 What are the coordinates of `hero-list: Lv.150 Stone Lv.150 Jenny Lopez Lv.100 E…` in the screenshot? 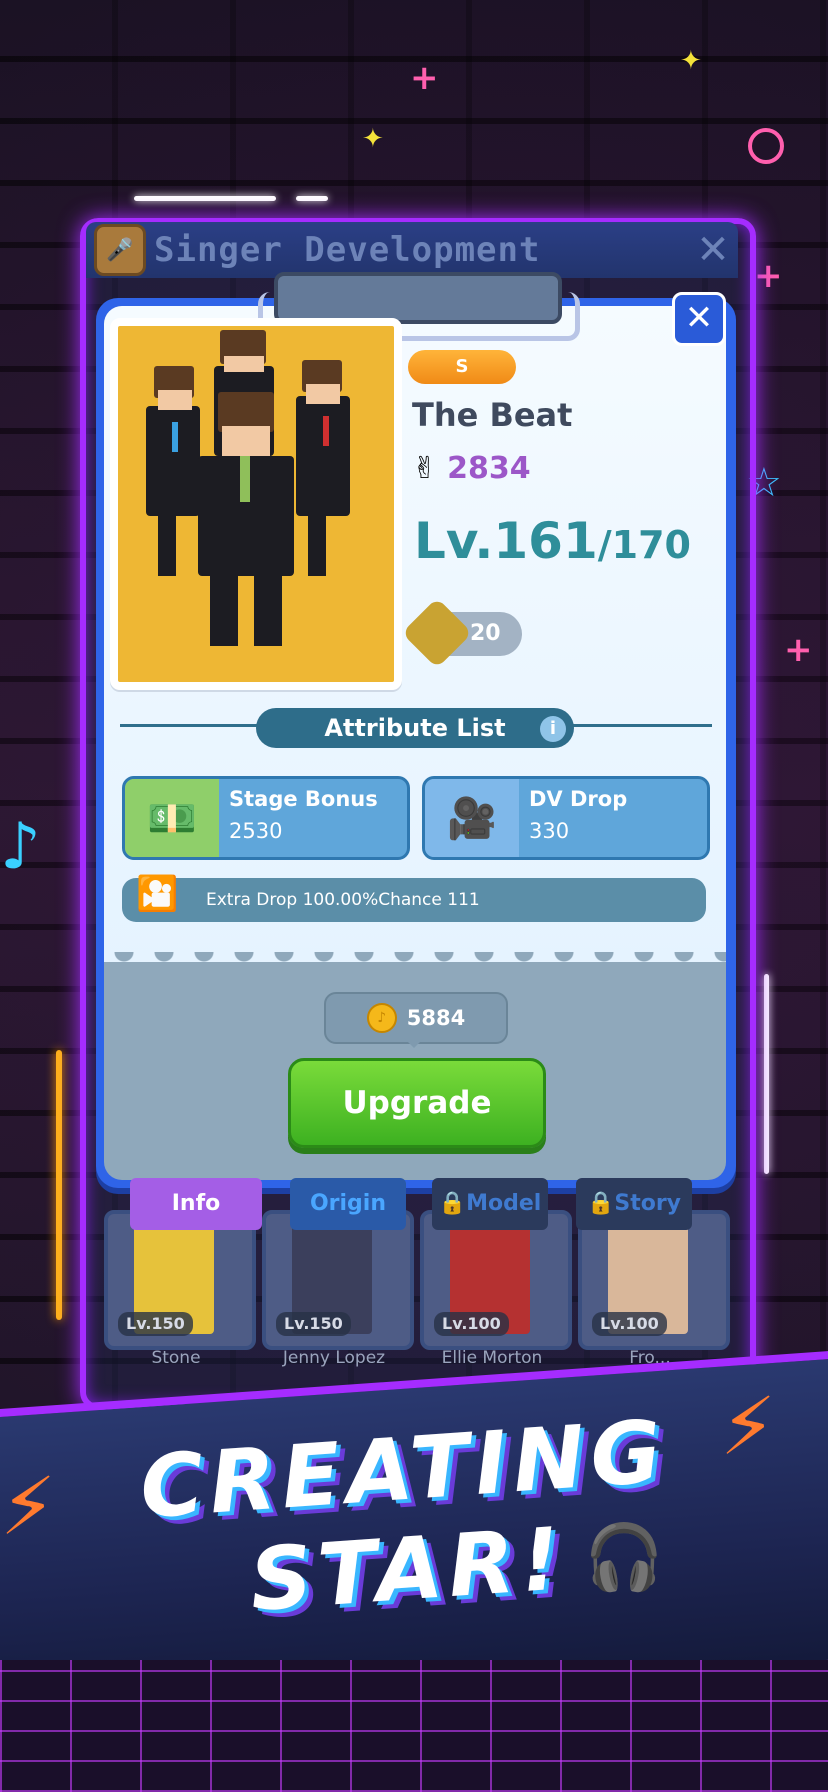 It's located at (419, 1290).